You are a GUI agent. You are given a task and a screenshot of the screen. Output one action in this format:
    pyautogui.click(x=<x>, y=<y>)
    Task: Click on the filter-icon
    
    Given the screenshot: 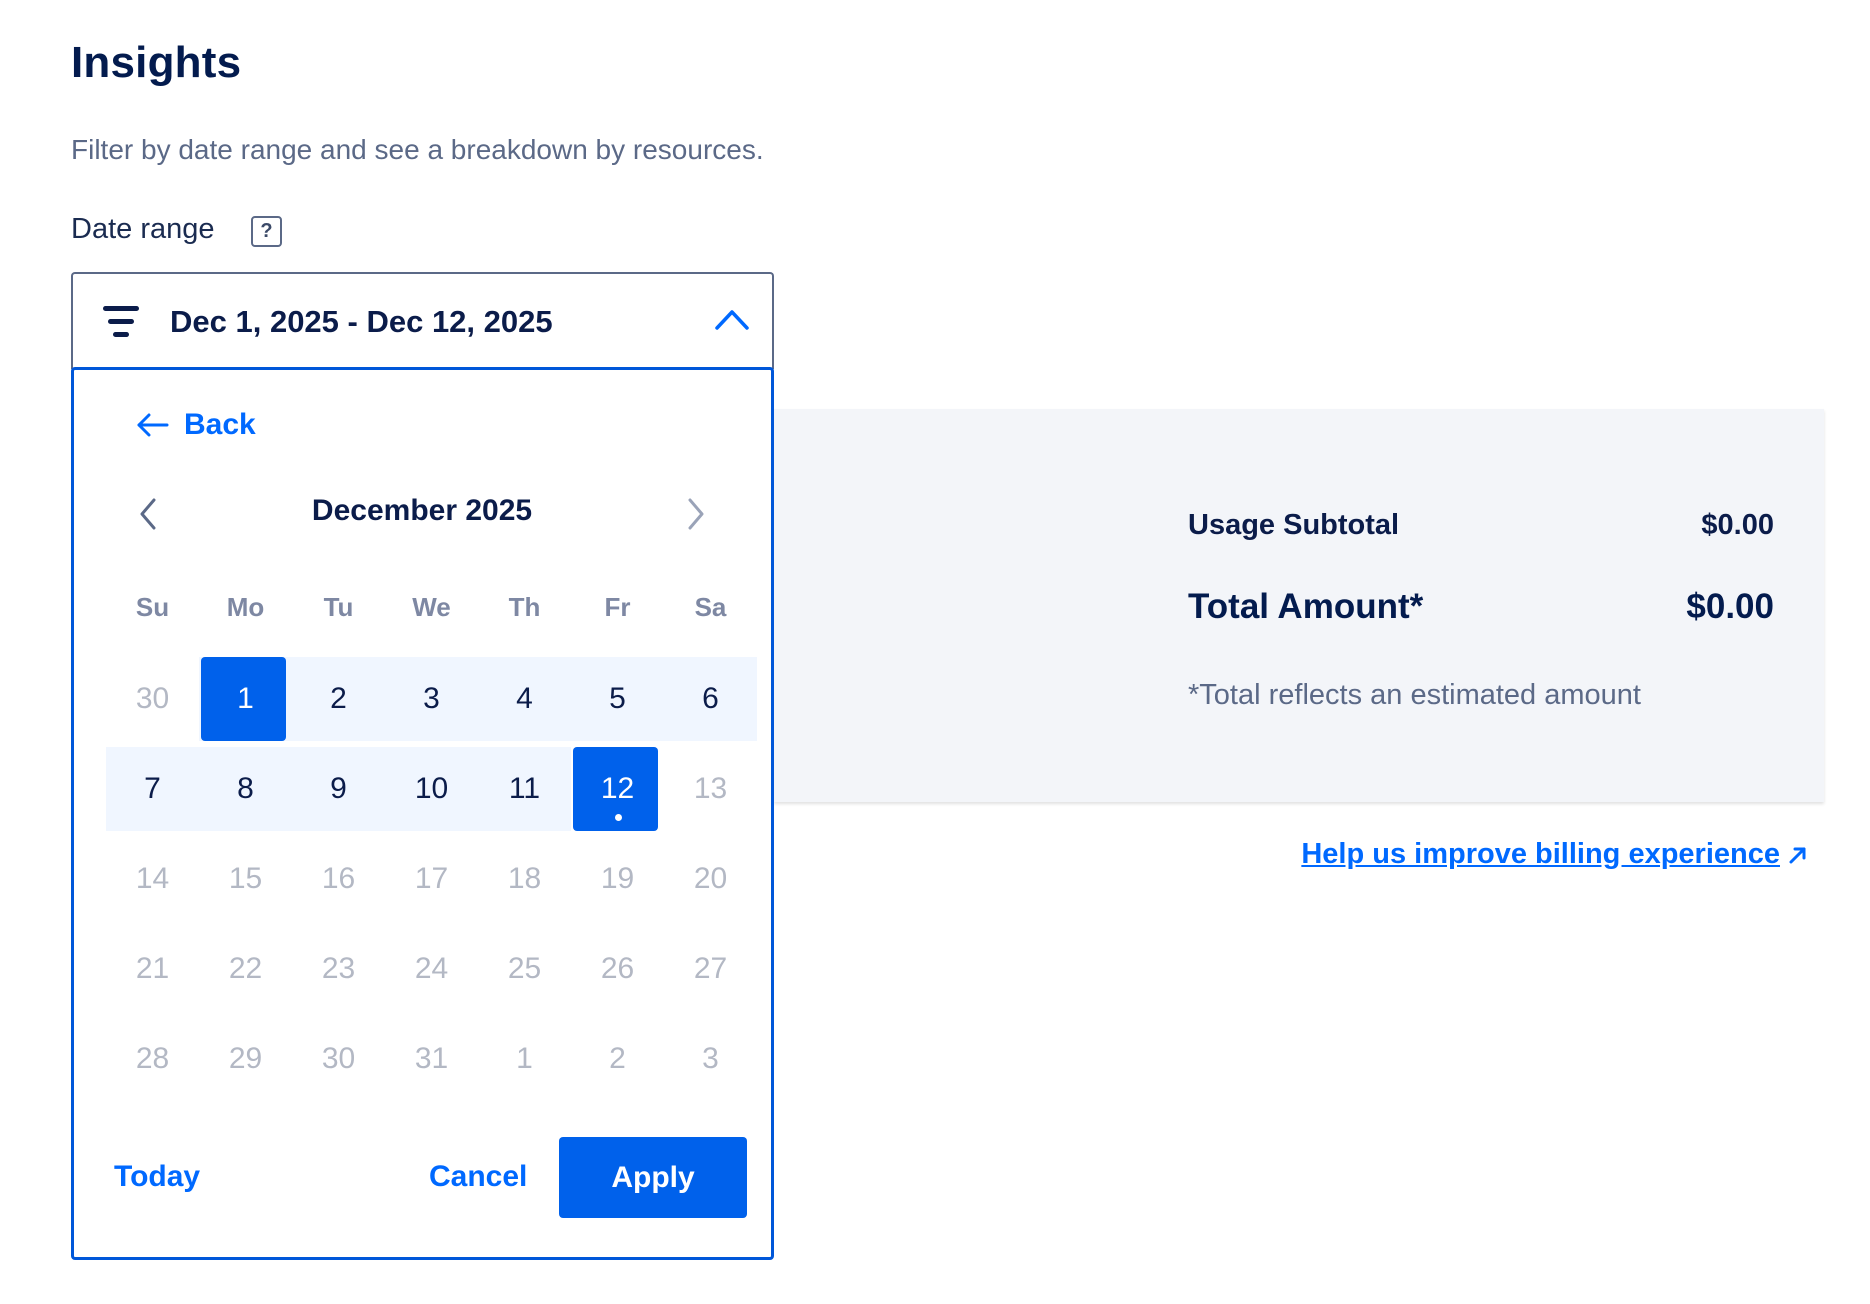 What is the action you would take?
    pyautogui.click(x=122, y=323)
    